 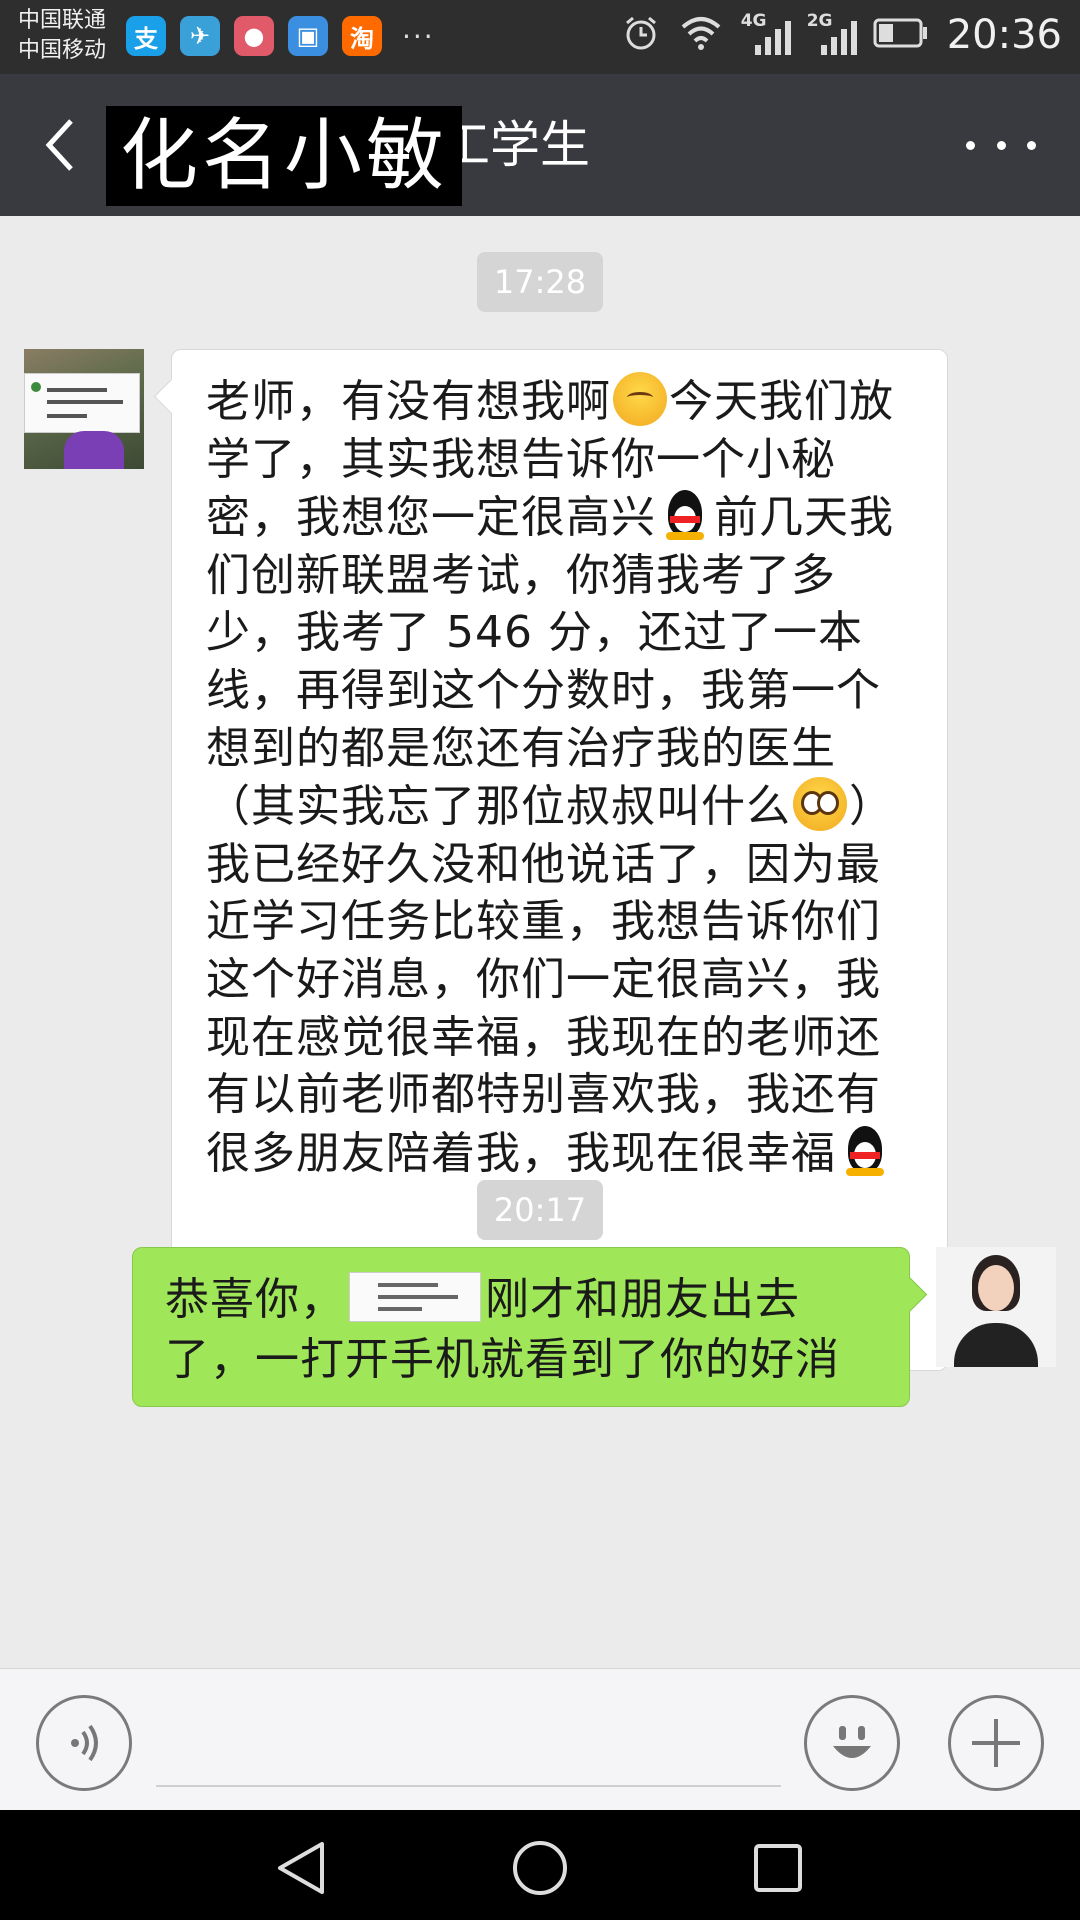 What do you see at coordinates (308, 36) in the screenshot?
I see `gallery-icon: ▣` at bounding box center [308, 36].